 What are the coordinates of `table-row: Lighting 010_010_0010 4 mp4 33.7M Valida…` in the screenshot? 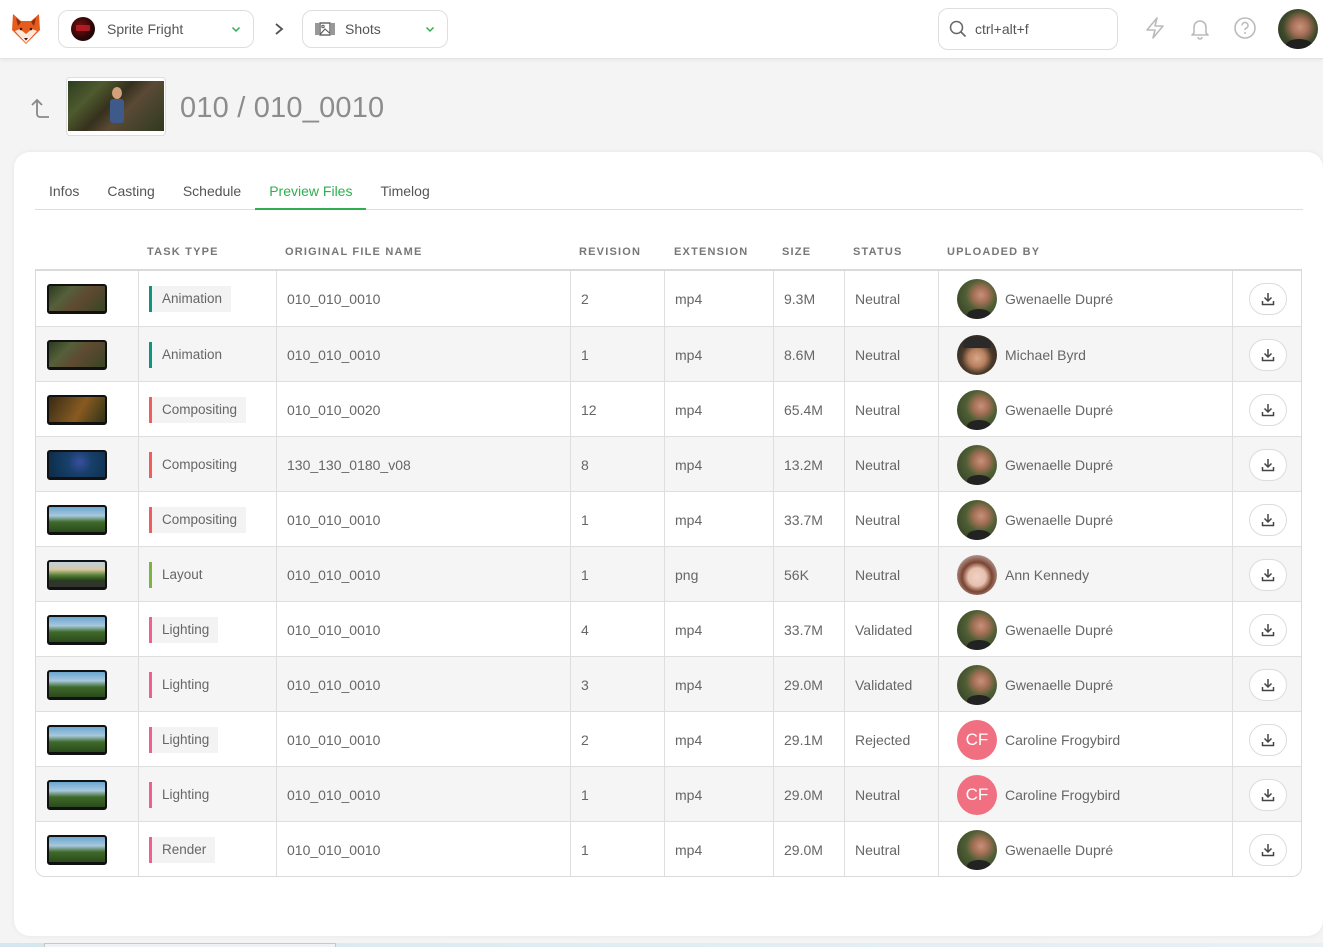 It's located at (668, 629).